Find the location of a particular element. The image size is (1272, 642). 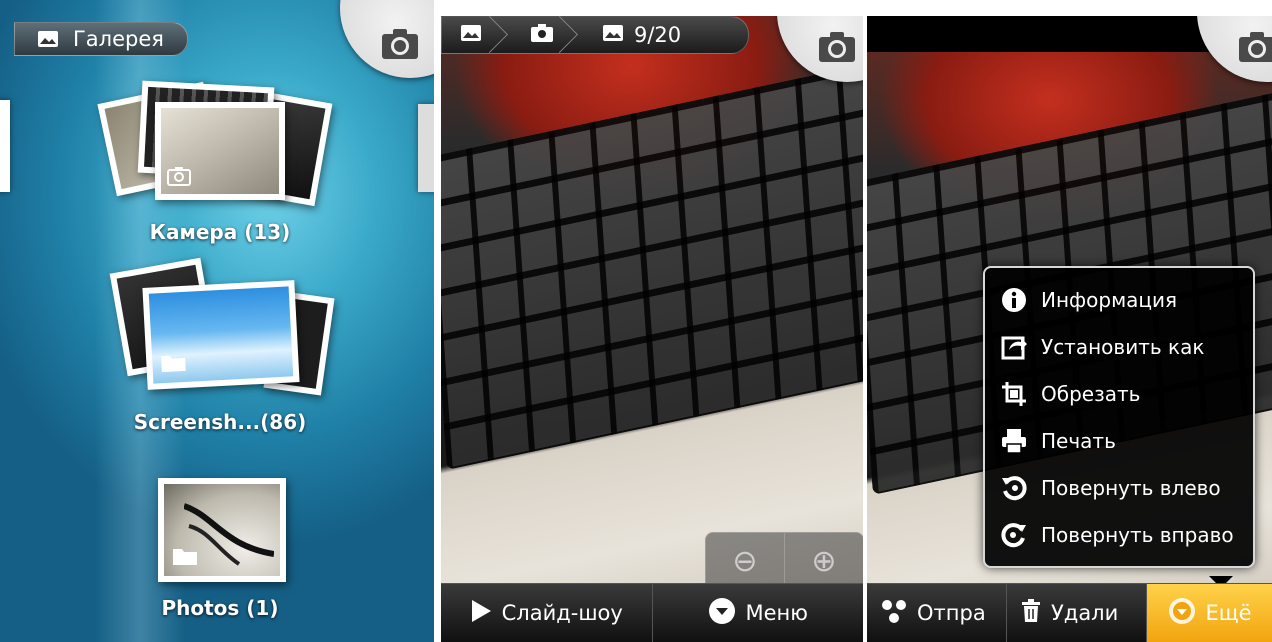

menu-item-label: Повернуть вправо is located at coordinates (1137, 534).